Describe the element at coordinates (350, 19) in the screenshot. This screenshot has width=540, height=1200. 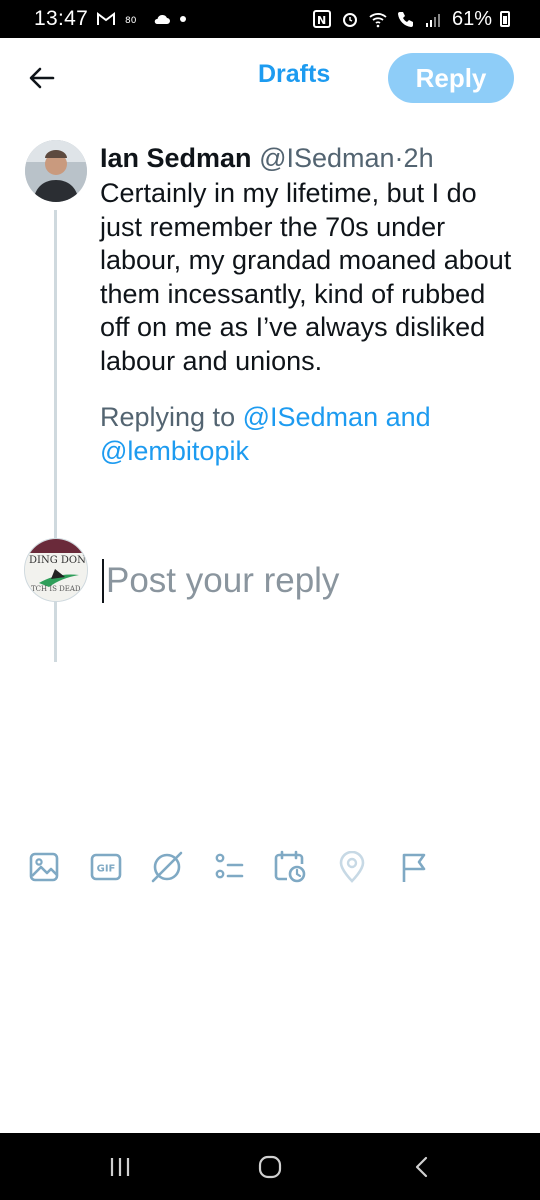
I see `alarm-icon` at that location.